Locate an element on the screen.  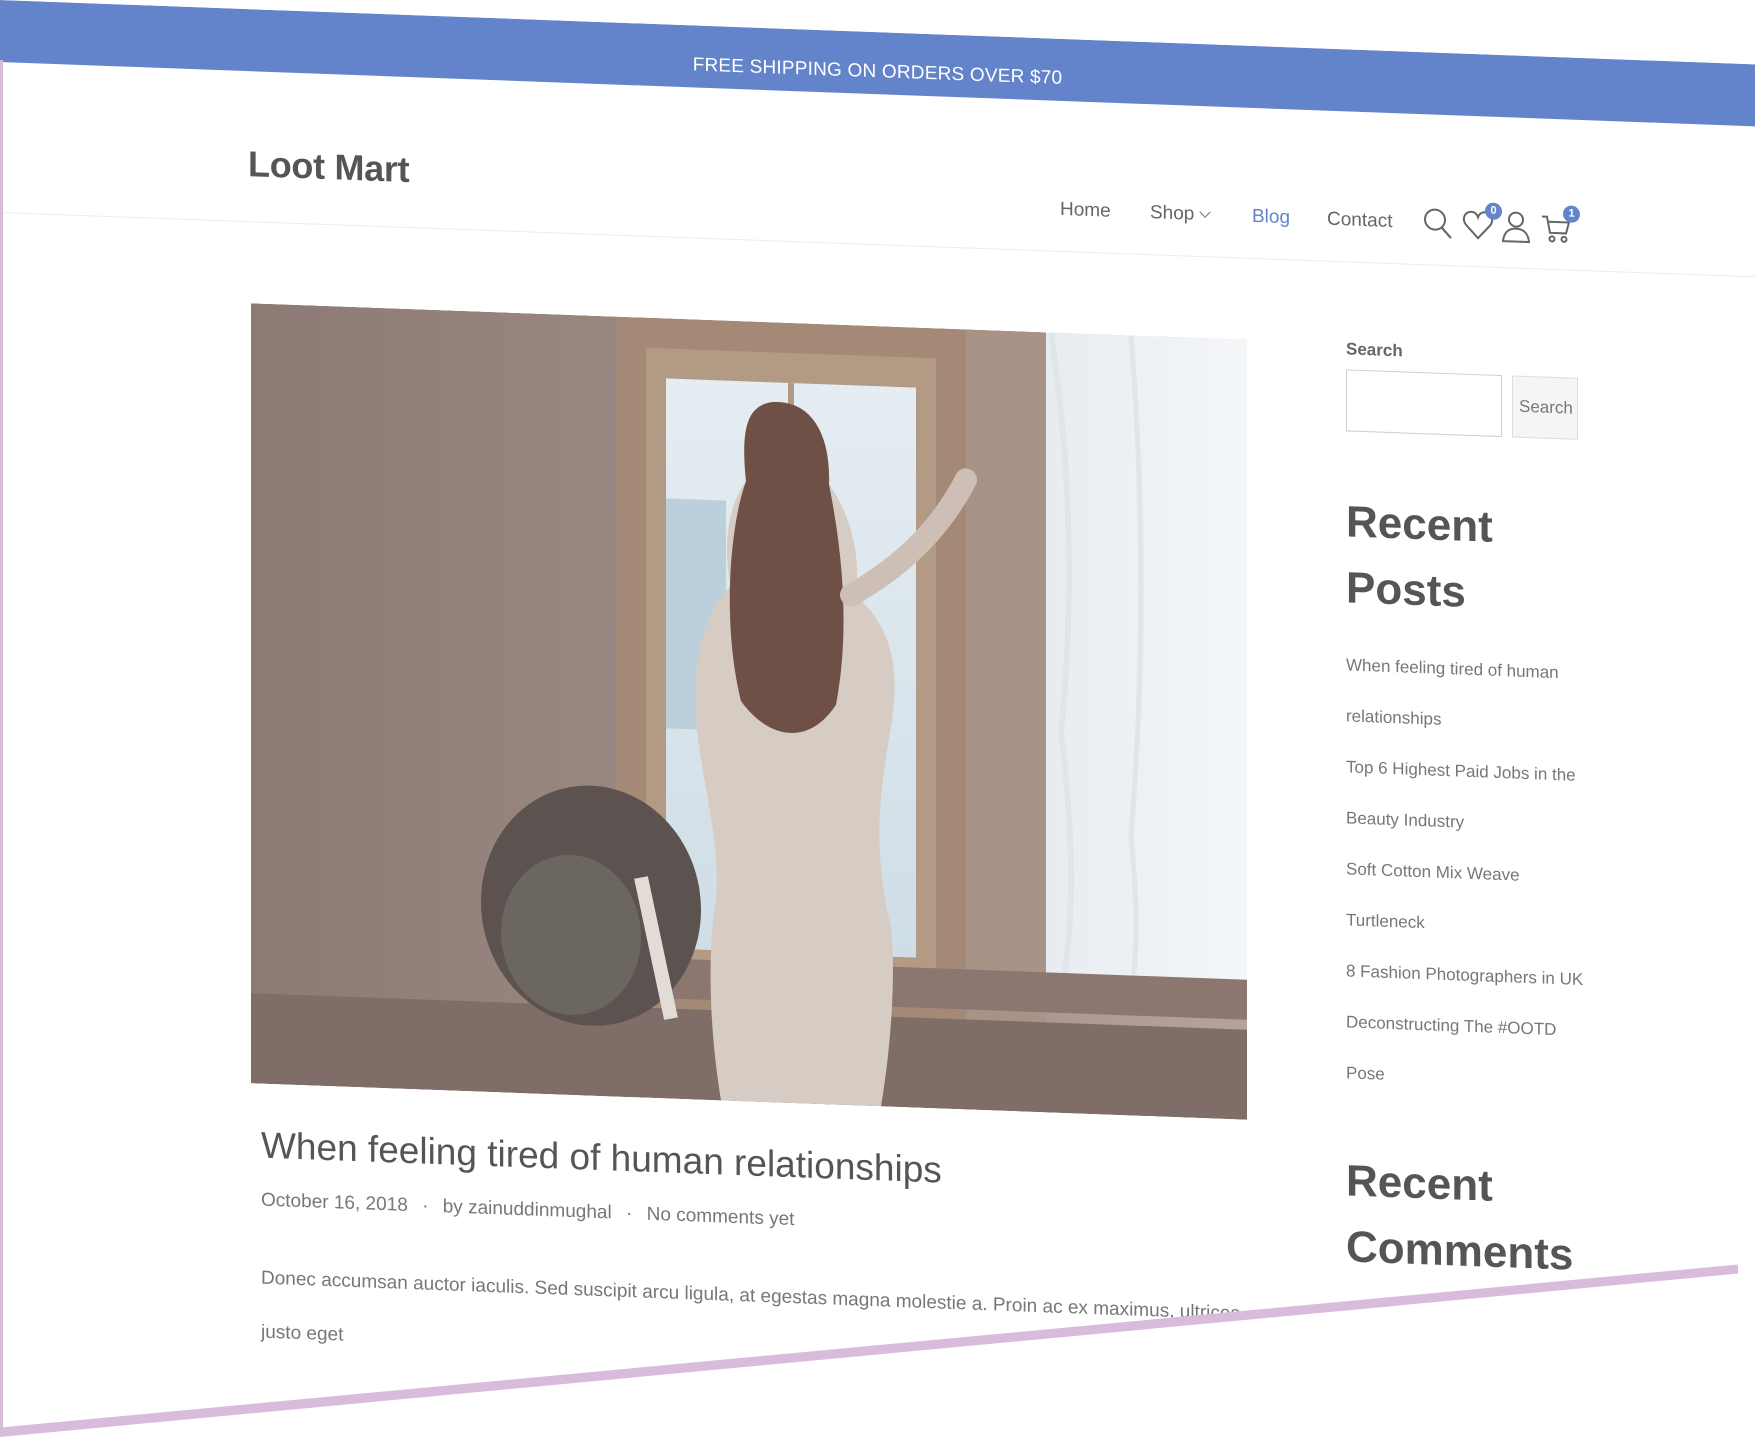
nav-home: Home is located at coordinates (1085, 211).